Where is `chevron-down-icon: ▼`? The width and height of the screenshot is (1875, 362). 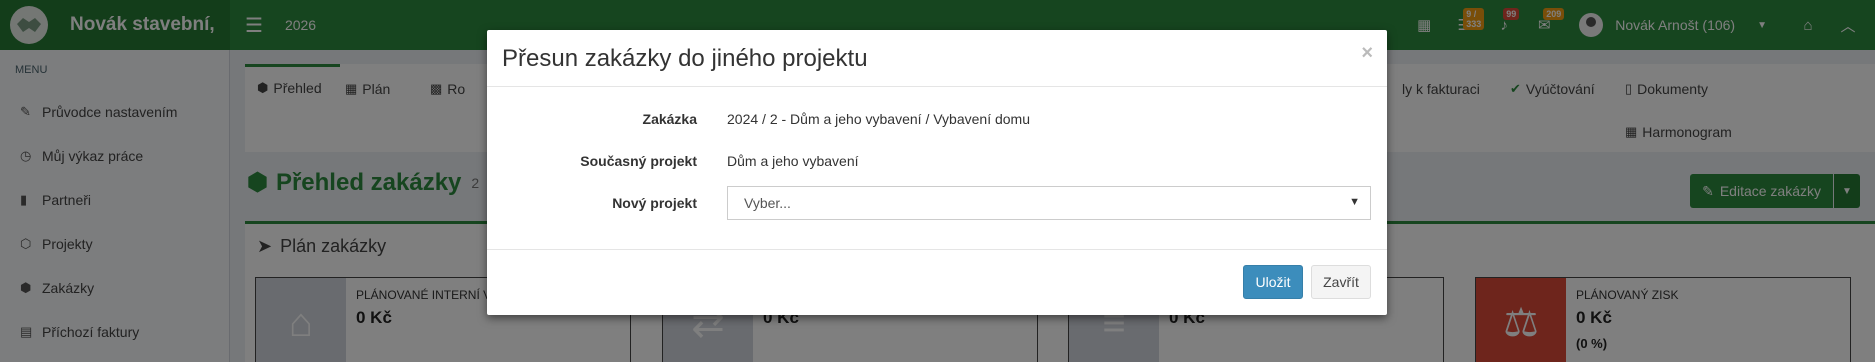 chevron-down-icon: ▼ is located at coordinates (1354, 202).